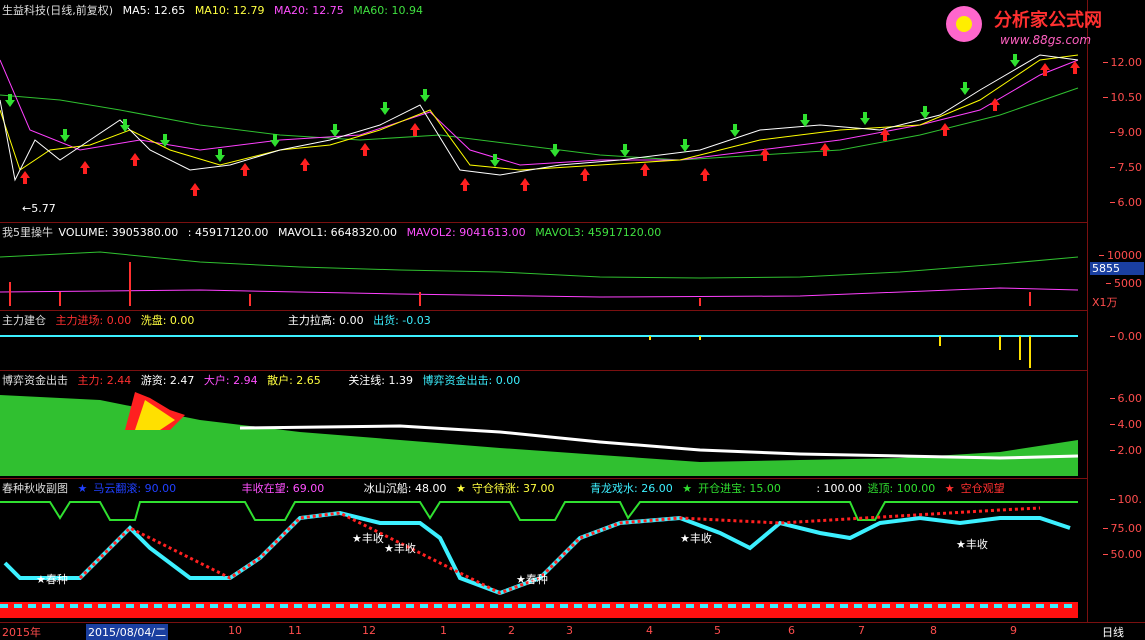  I want to click on timeline-label: 11, so click(295, 630).